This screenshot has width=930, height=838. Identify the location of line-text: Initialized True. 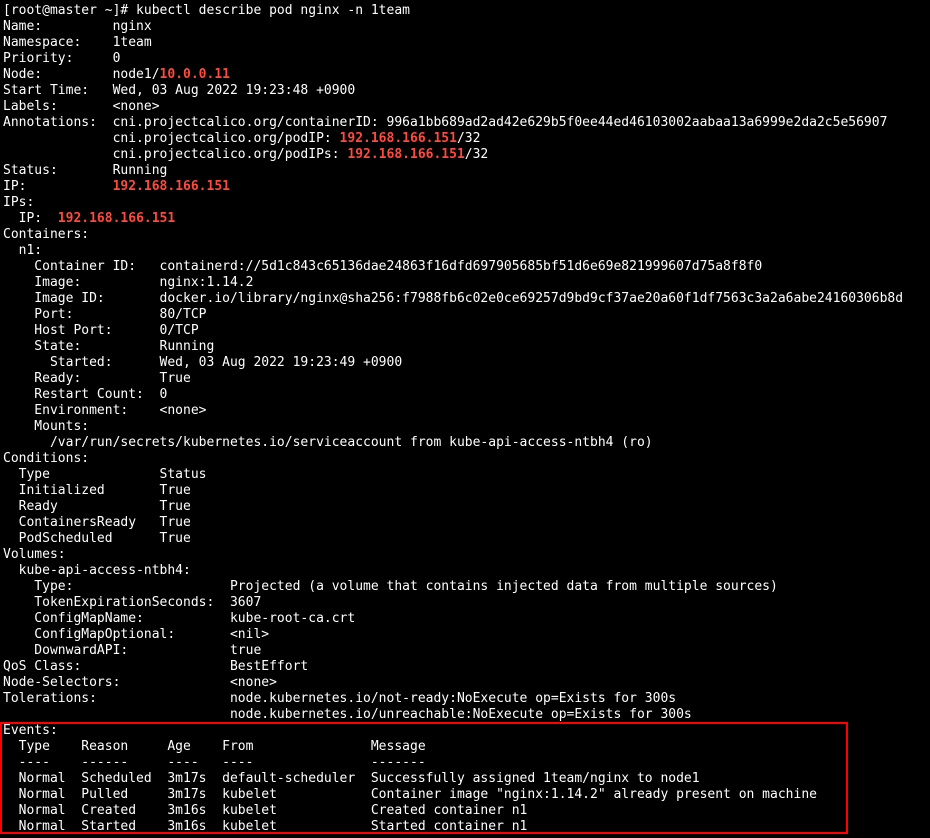
(97, 490).